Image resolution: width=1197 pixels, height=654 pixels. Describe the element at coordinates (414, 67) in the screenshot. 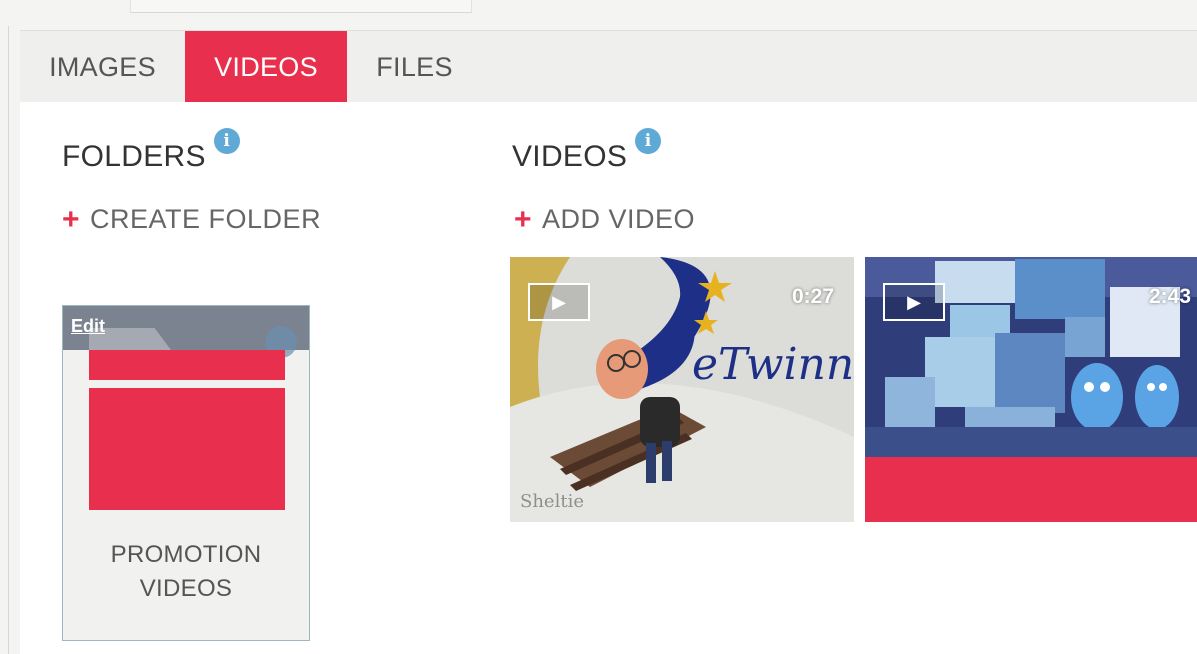

I see `tab-files: FILES` at that location.